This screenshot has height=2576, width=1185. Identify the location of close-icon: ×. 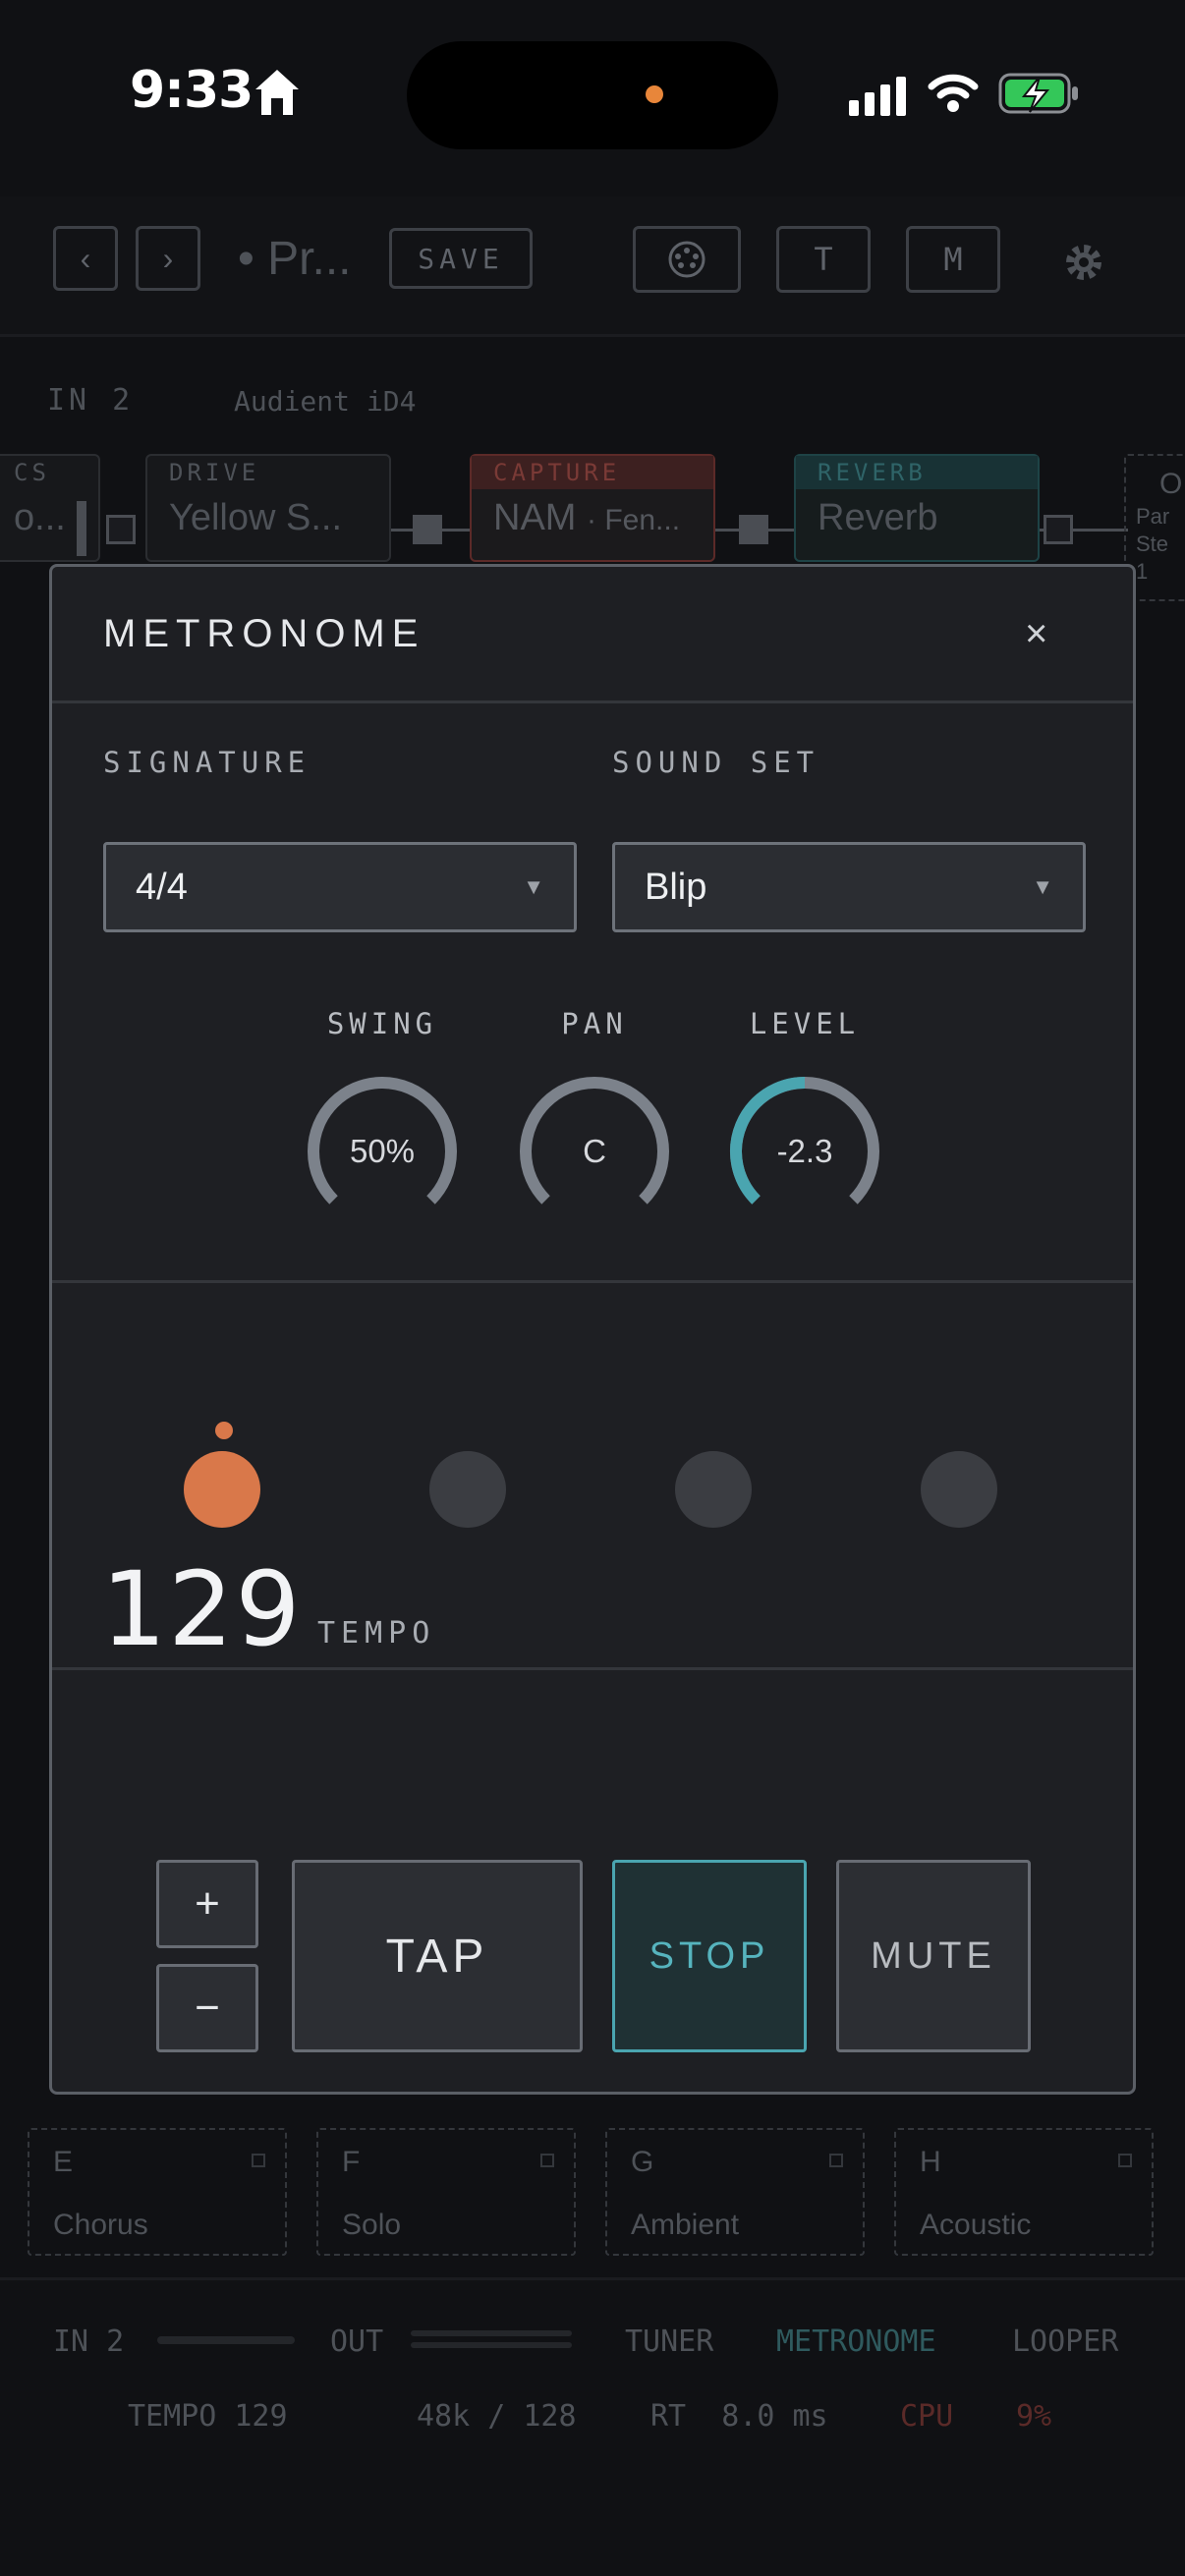
(1036, 634).